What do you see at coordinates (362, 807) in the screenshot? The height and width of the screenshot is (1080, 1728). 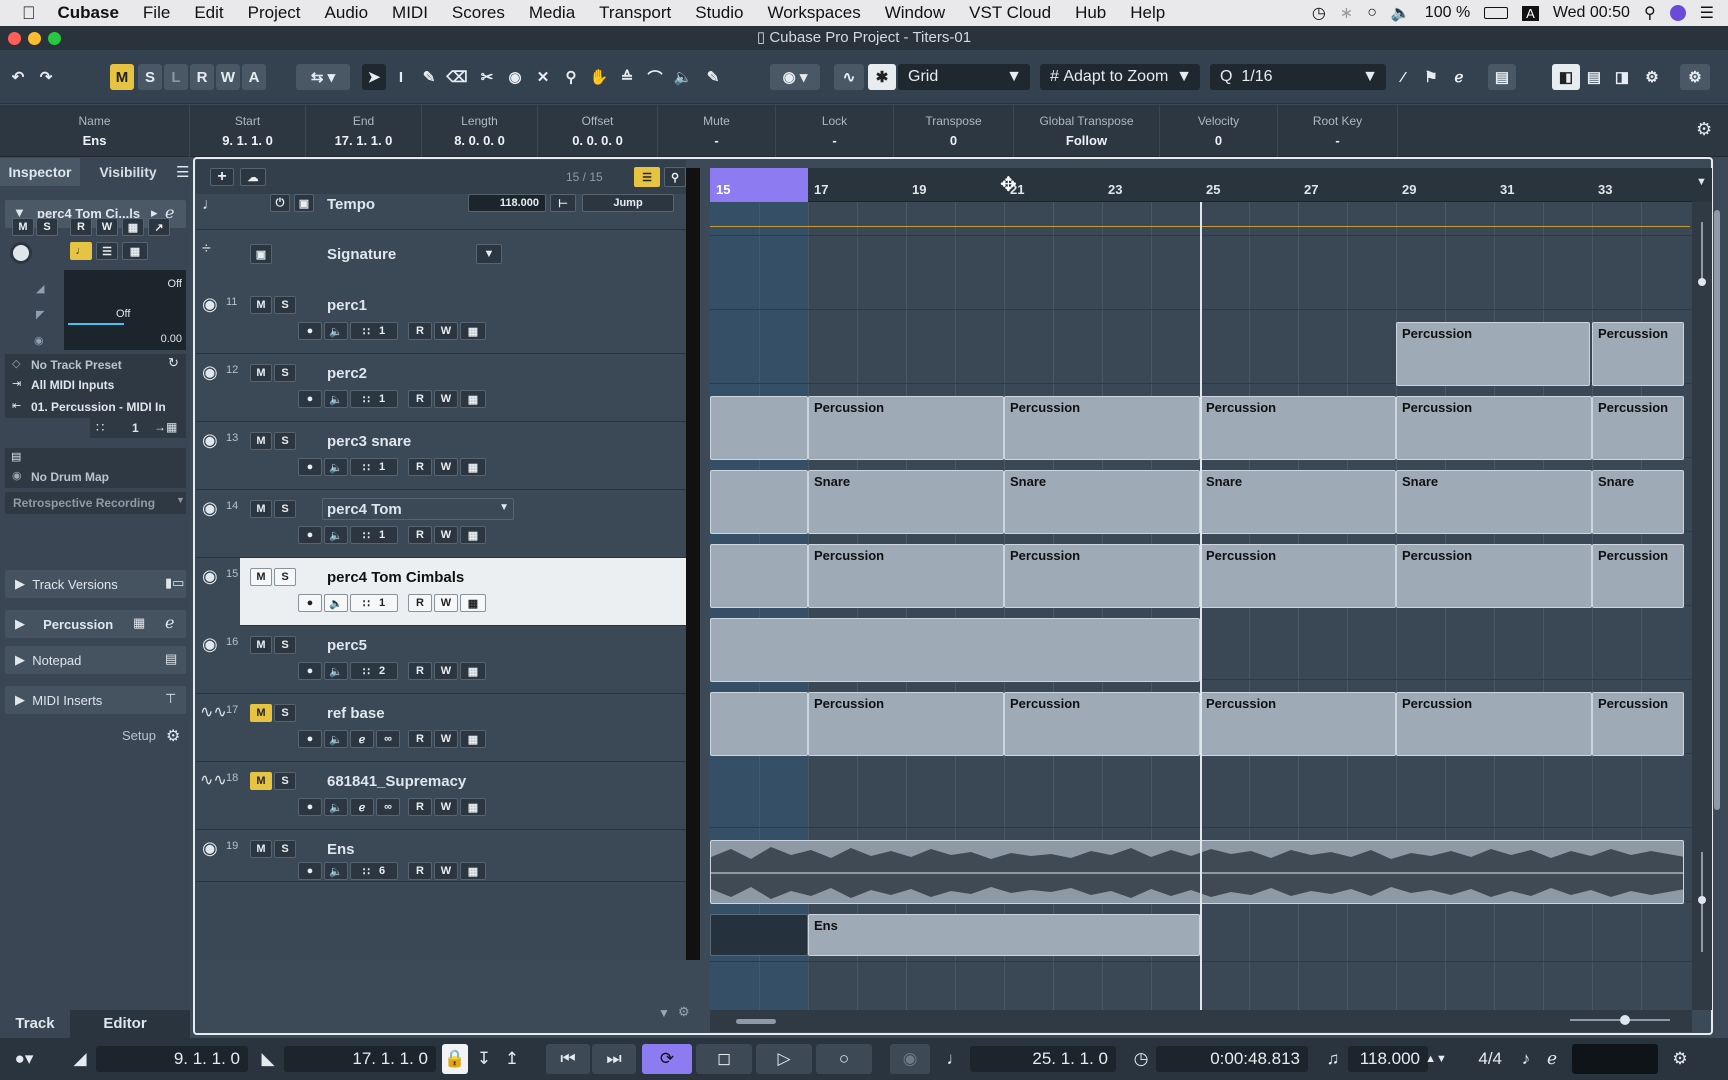 I see `edit-channel-icon: ℯ` at bounding box center [362, 807].